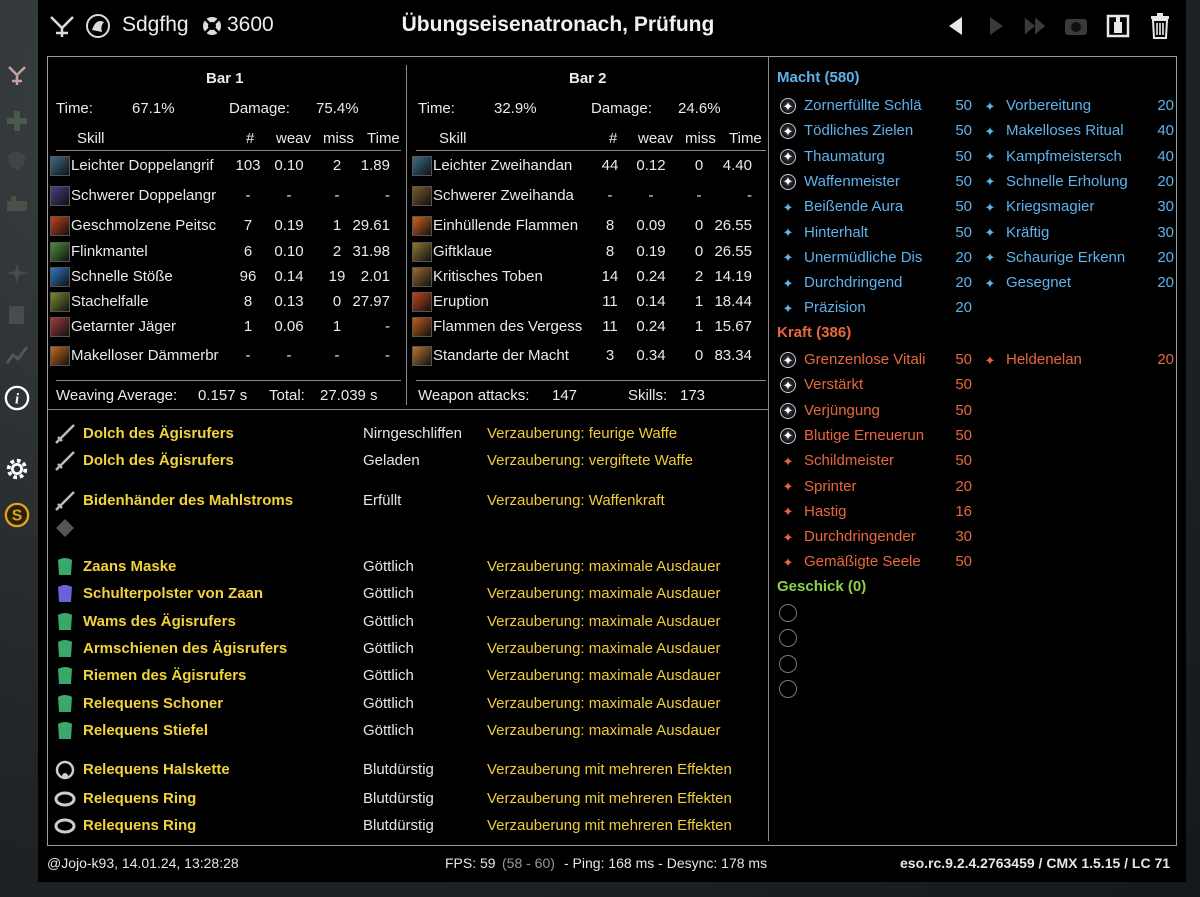 The width and height of the screenshot is (1200, 897). Describe the element at coordinates (1165, 156) in the screenshot. I see `cp-star-value: 40` at that location.